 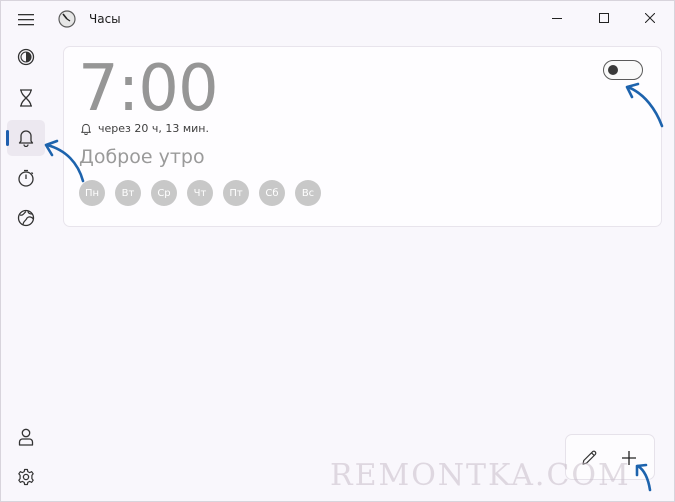 I want to click on sidebar-item-world-clock, so click(x=26, y=218).